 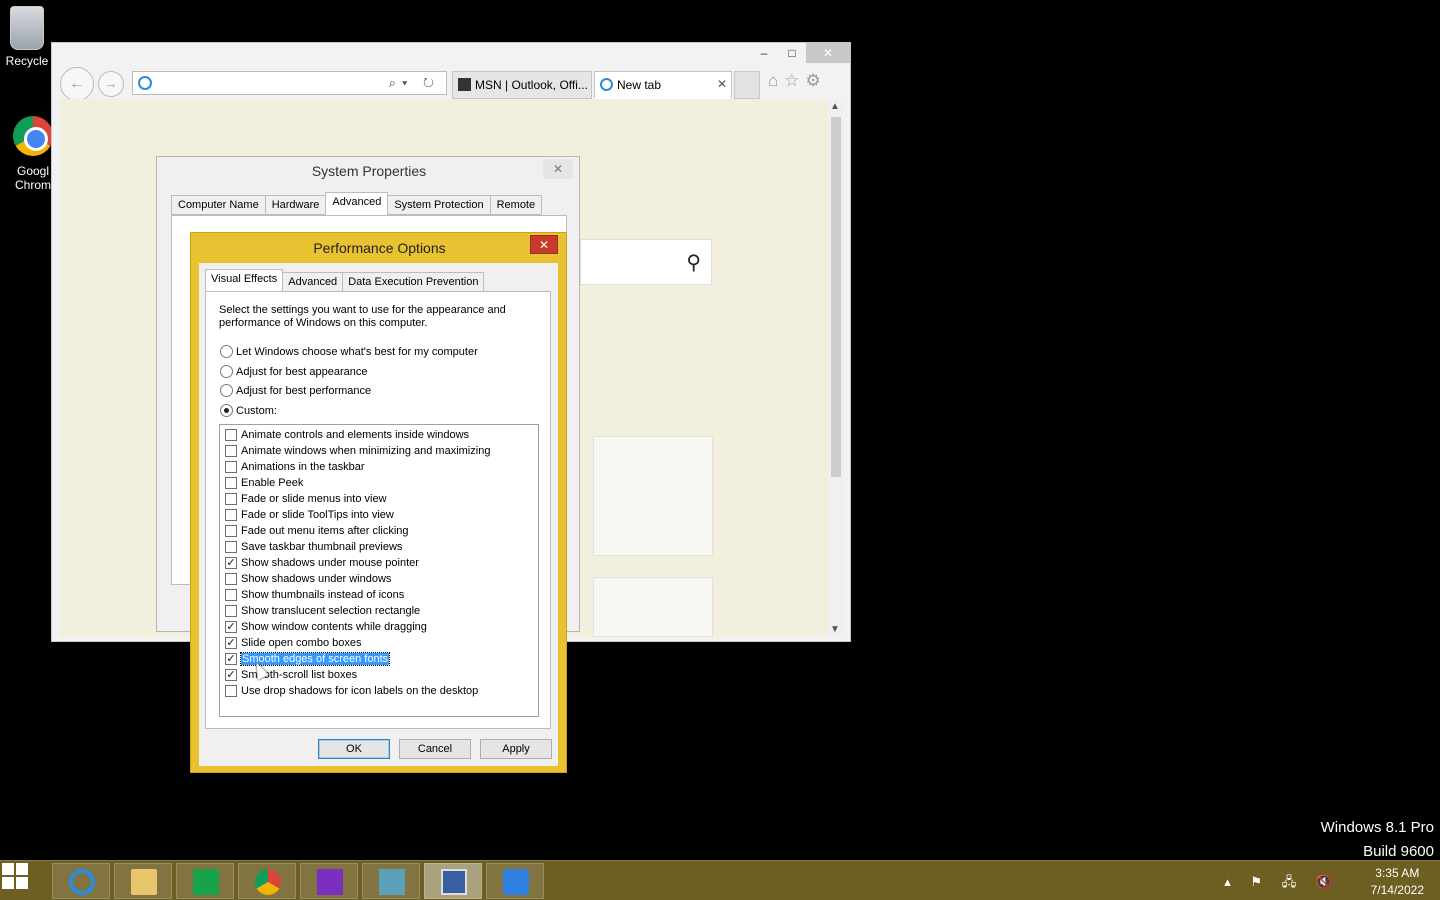 What do you see at coordinates (381, 515) in the screenshot?
I see `visual-effect-item: Fade or slide ToolTips into view` at bounding box center [381, 515].